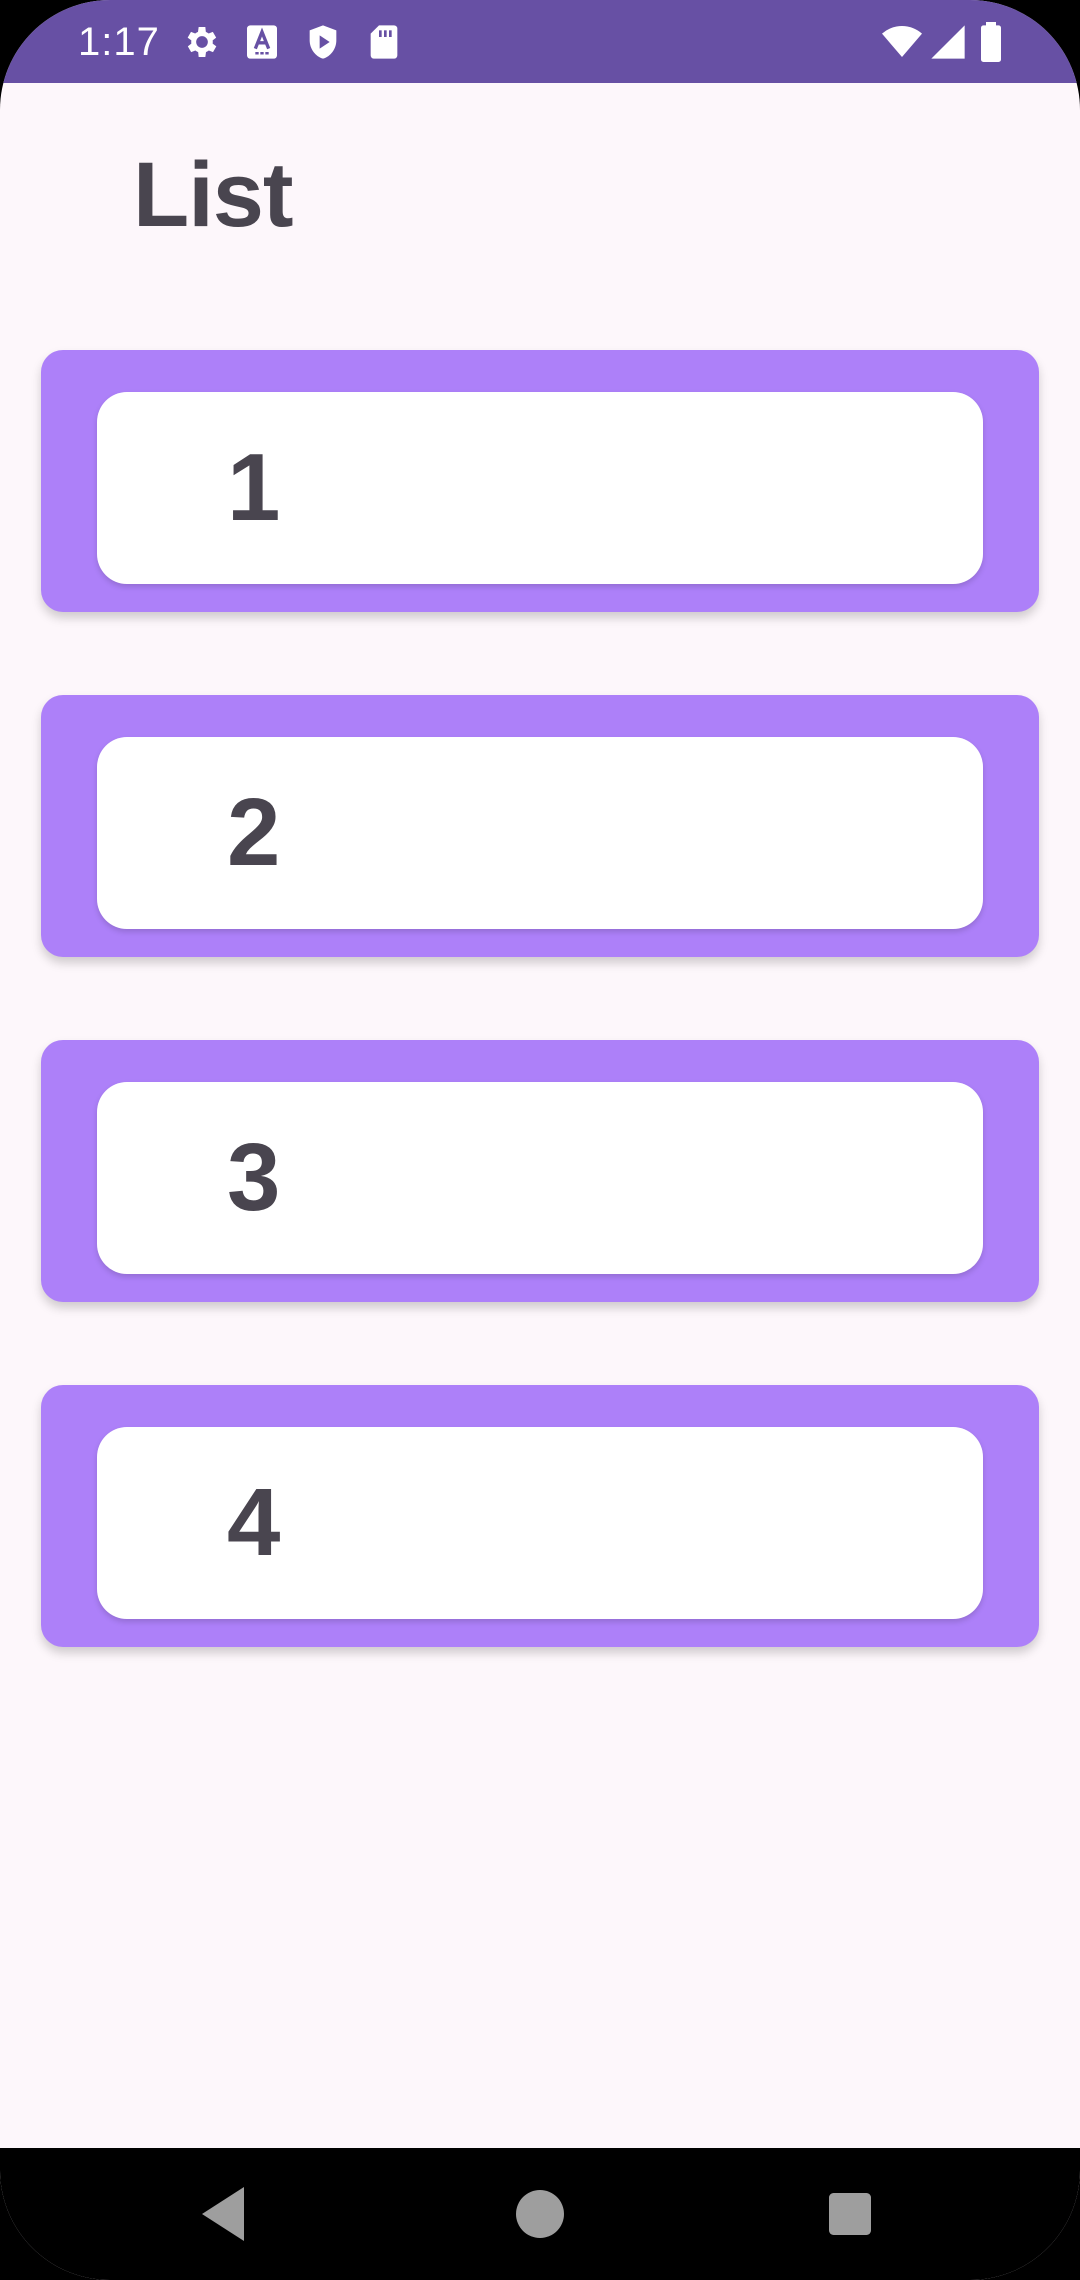  I want to click on list-item: 2, so click(540, 826).